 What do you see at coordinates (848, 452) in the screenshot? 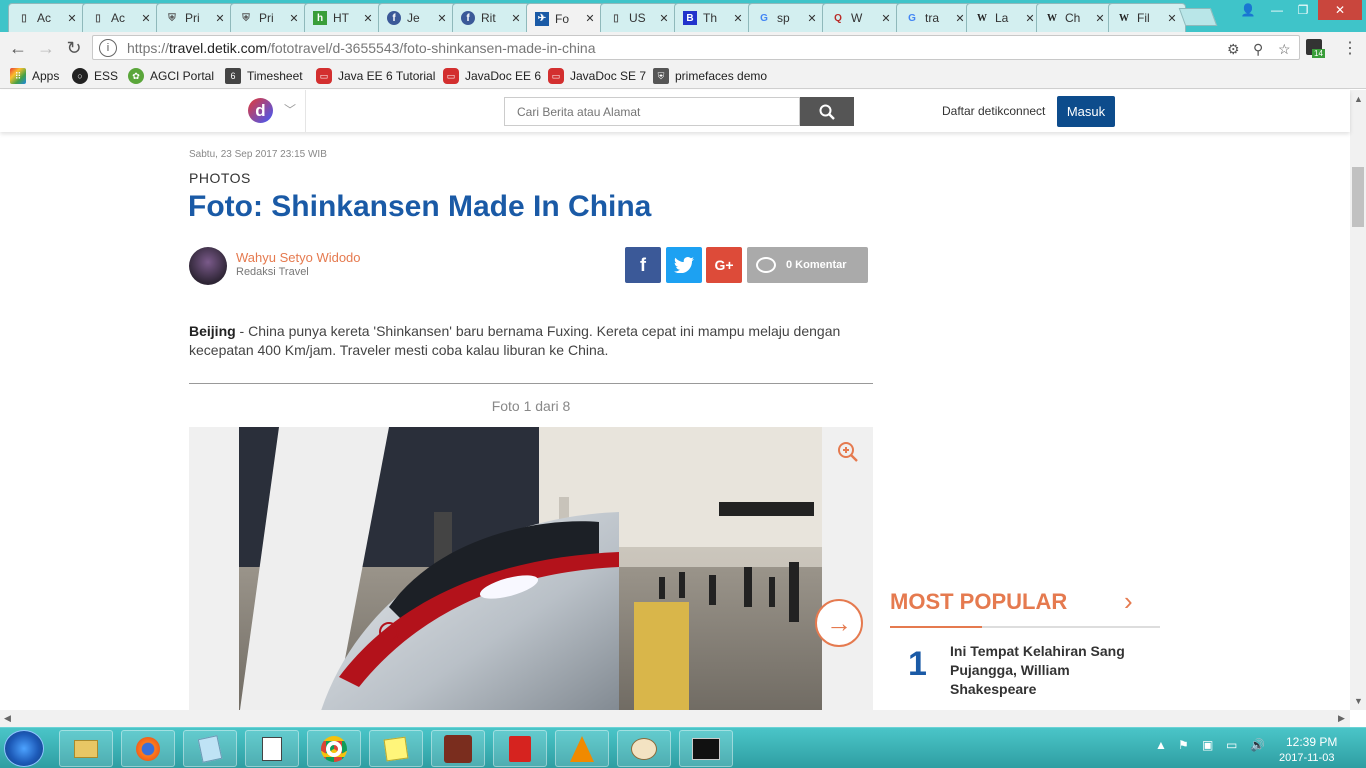
I see `zoom-in-icon` at bounding box center [848, 452].